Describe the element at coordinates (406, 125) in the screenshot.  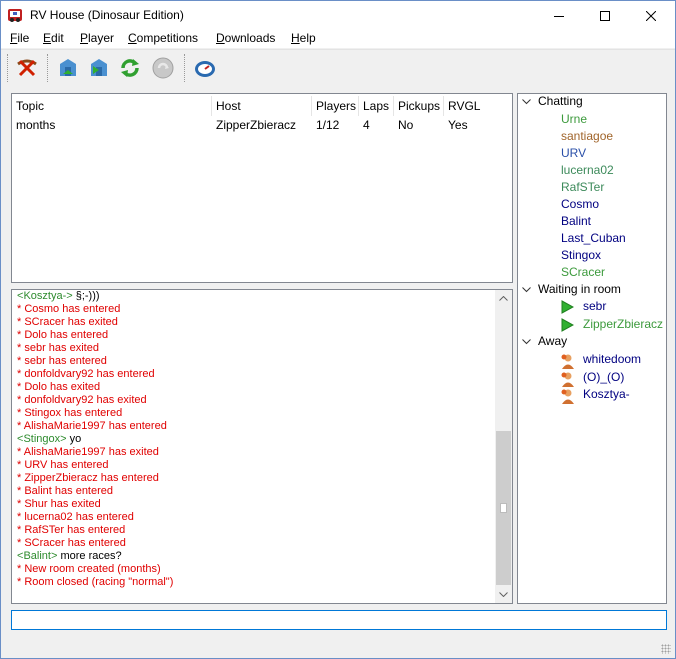
I see `room-pickups: No` at that location.